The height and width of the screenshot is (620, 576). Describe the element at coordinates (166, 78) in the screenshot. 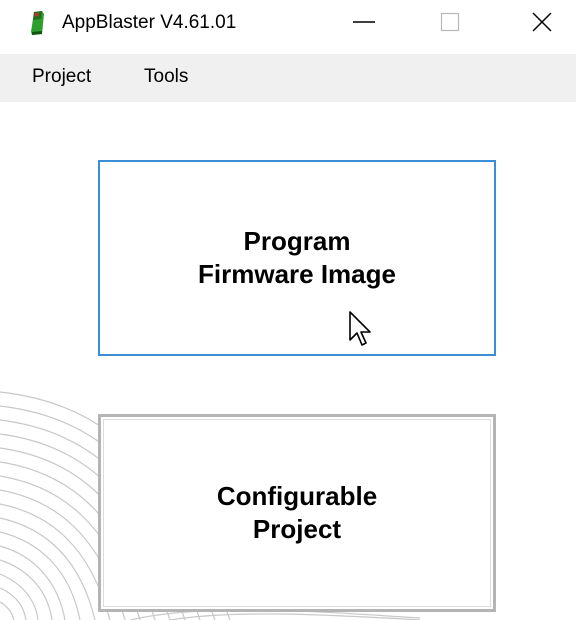

I see `menu-tools: Tools` at that location.